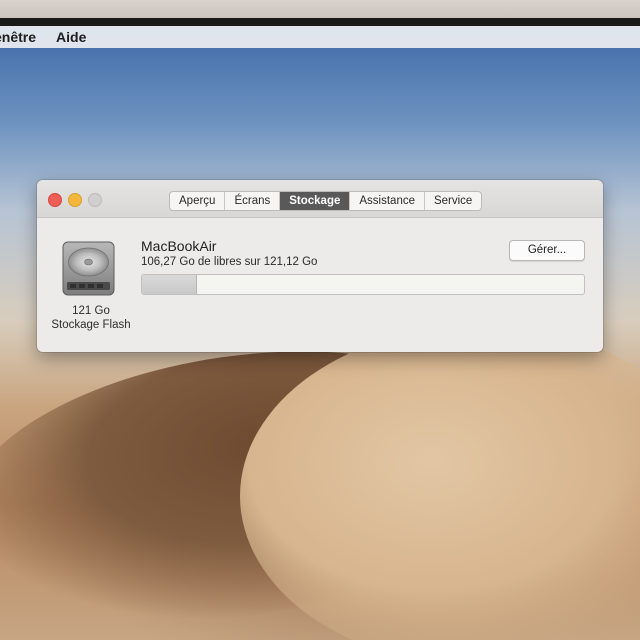 This screenshot has width=640, height=640. I want to click on screen-edge, so click(320, 22).